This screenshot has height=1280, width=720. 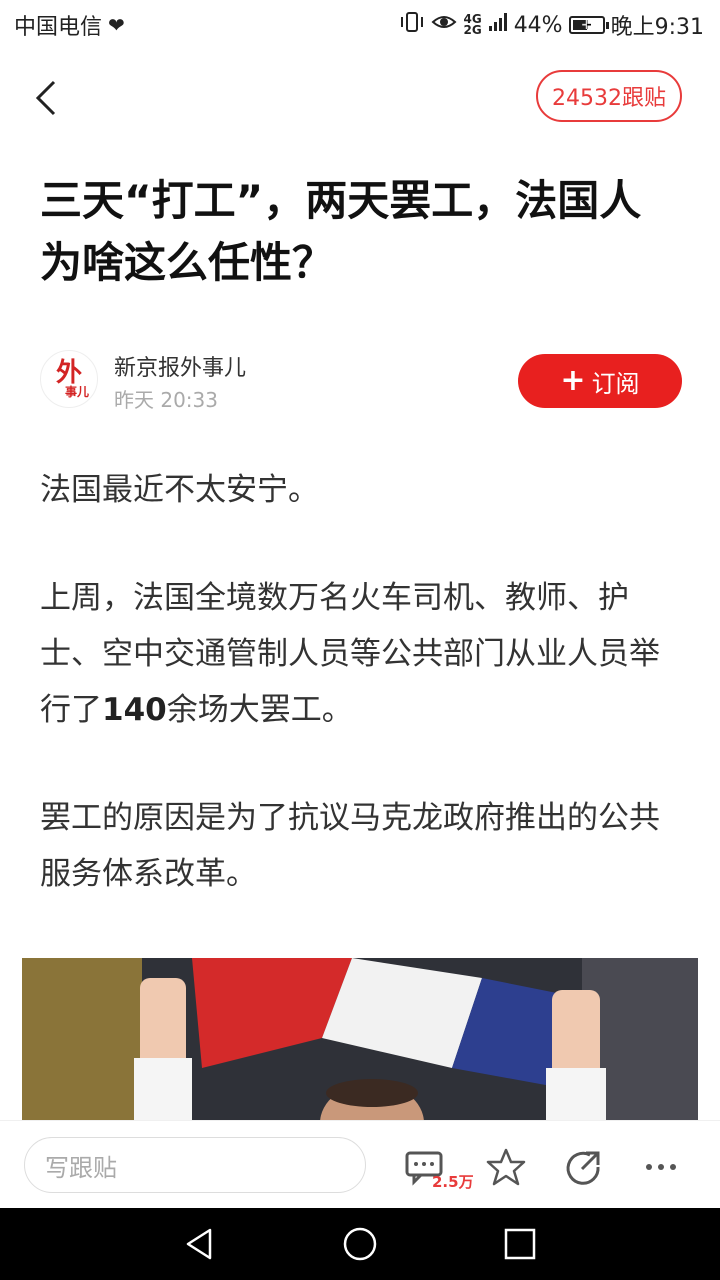 I want to click on share-icon, so click(x=583, y=1168).